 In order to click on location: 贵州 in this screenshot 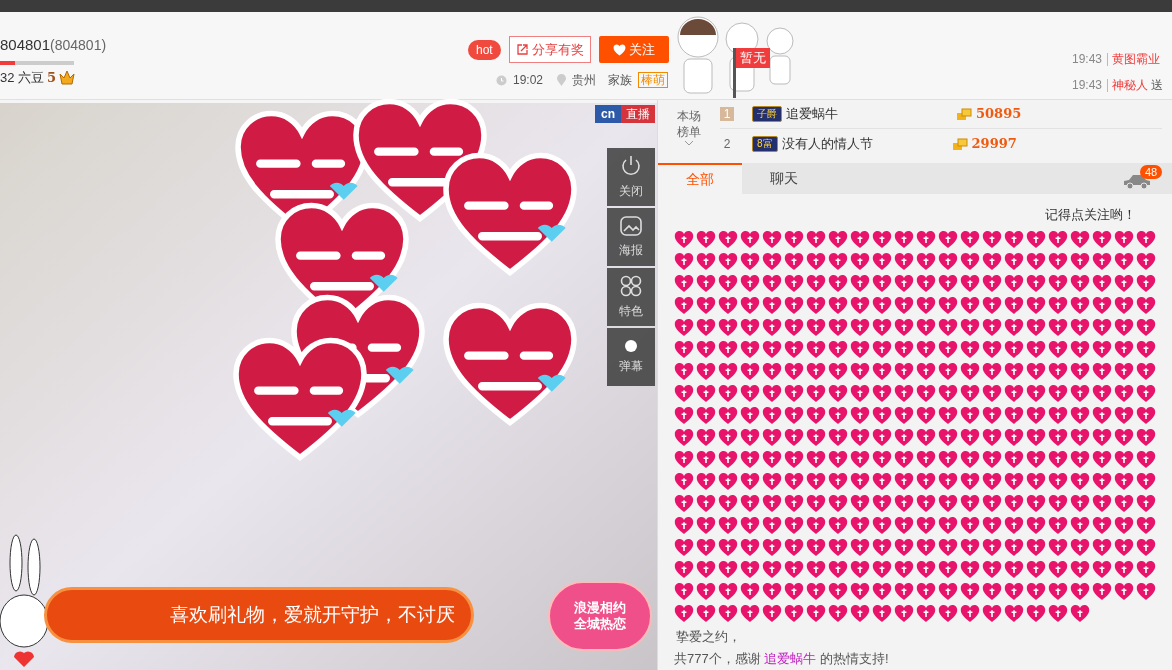, I will do `click(584, 80)`.